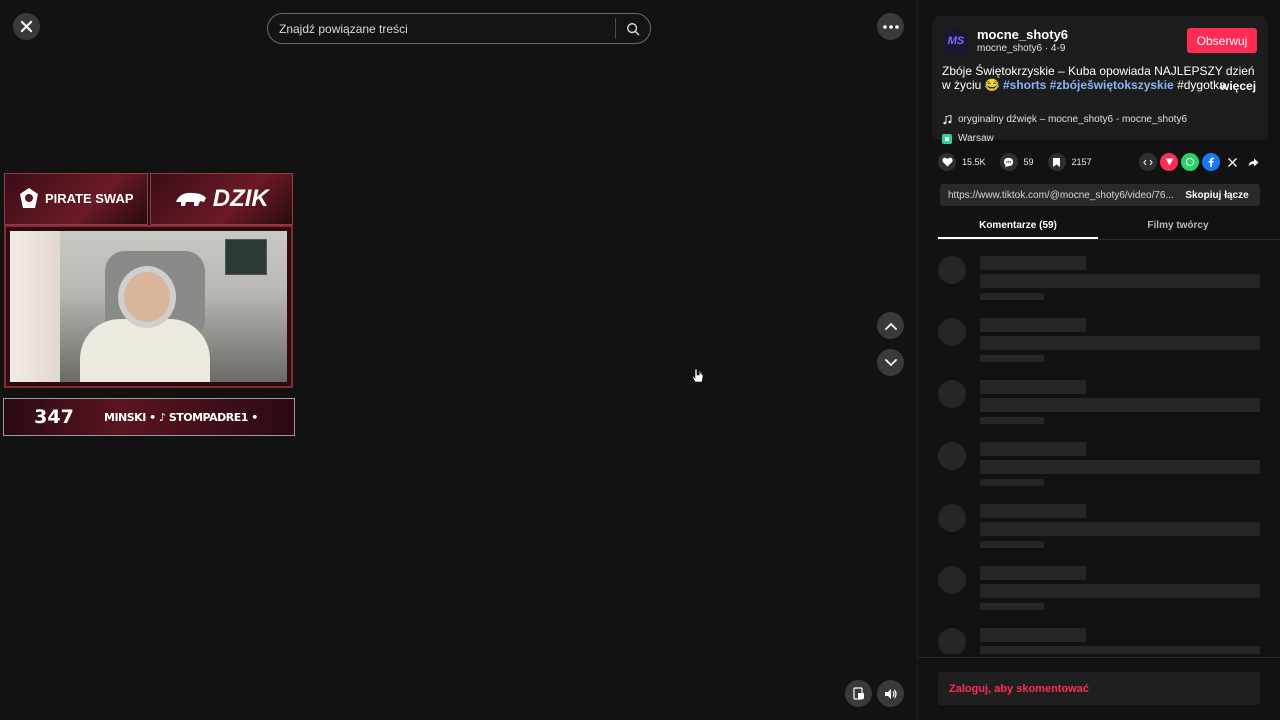 Image resolution: width=1280 pixels, height=720 pixels. I want to click on picture-in-picture-button, so click(858, 693).